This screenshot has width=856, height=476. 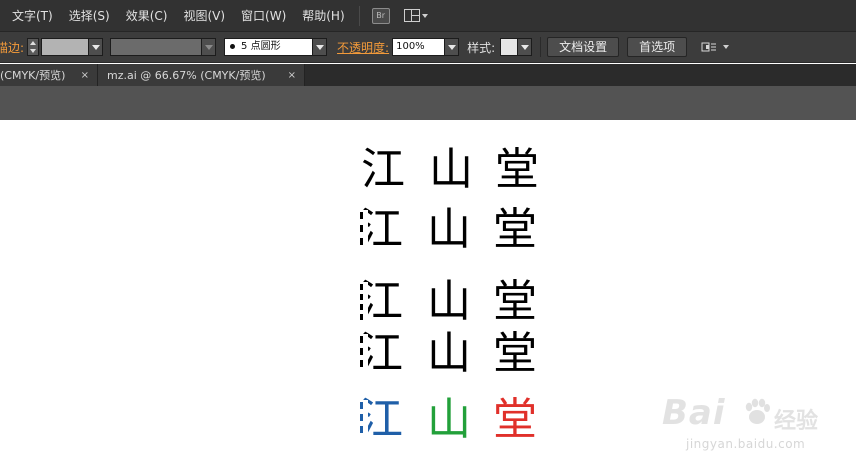 I want to click on opacity-dropdown: 100%, so click(x=426, y=47).